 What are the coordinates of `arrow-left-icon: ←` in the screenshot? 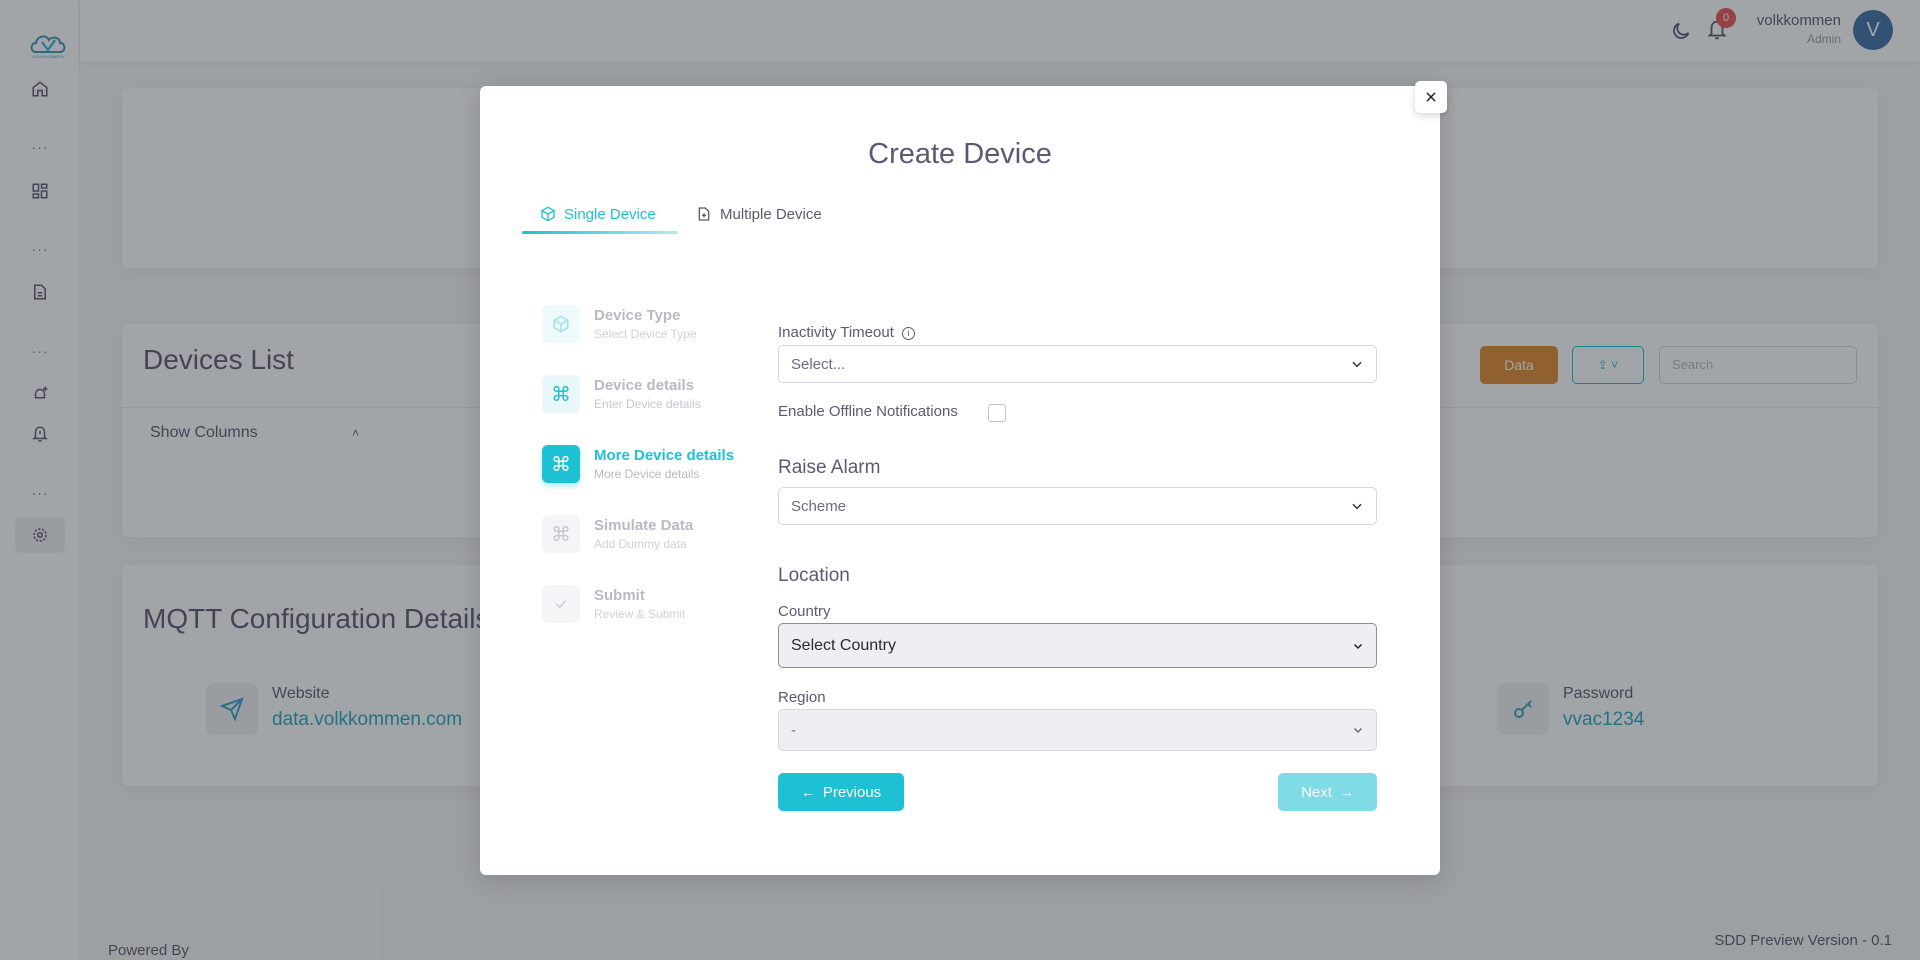 It's located at (807, 792).